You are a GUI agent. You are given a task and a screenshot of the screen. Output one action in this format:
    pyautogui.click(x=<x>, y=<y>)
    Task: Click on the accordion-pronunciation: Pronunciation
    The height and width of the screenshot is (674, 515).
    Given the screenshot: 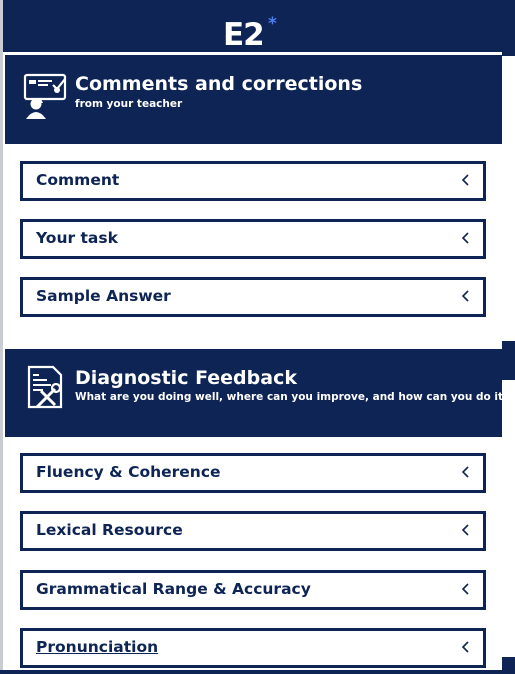 What is the action you would take?
    pyautogui.click(x=253, y=648)
    